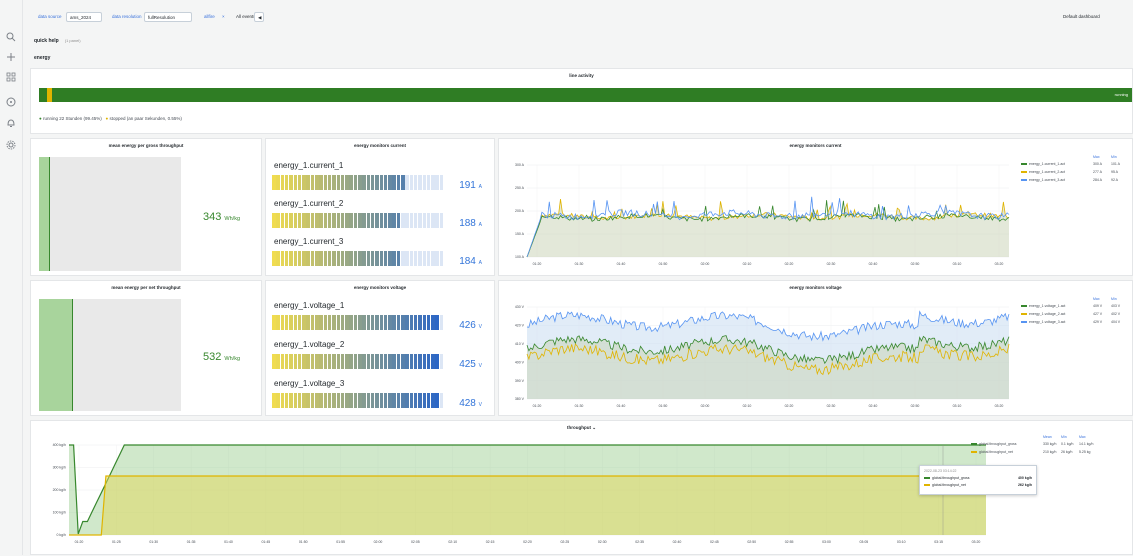 This screenshot has width=1133, height=556. What do you see at coordinates (209, 16) in the screenshot?
I see `mode-select: allfire` at bounding box center [209, 16].